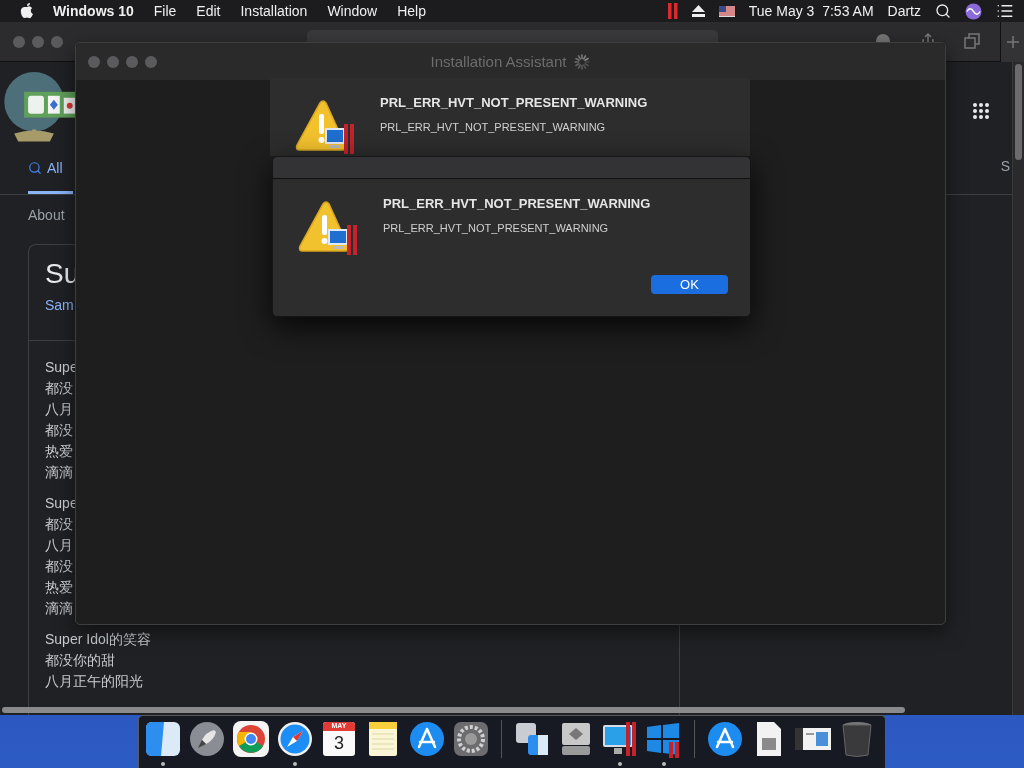 Image resolution: width=1024 pixels, height=768 pixels. Describe the element at coordinates (672, 11) in the screenshot. I see `bars-icon` at that location.